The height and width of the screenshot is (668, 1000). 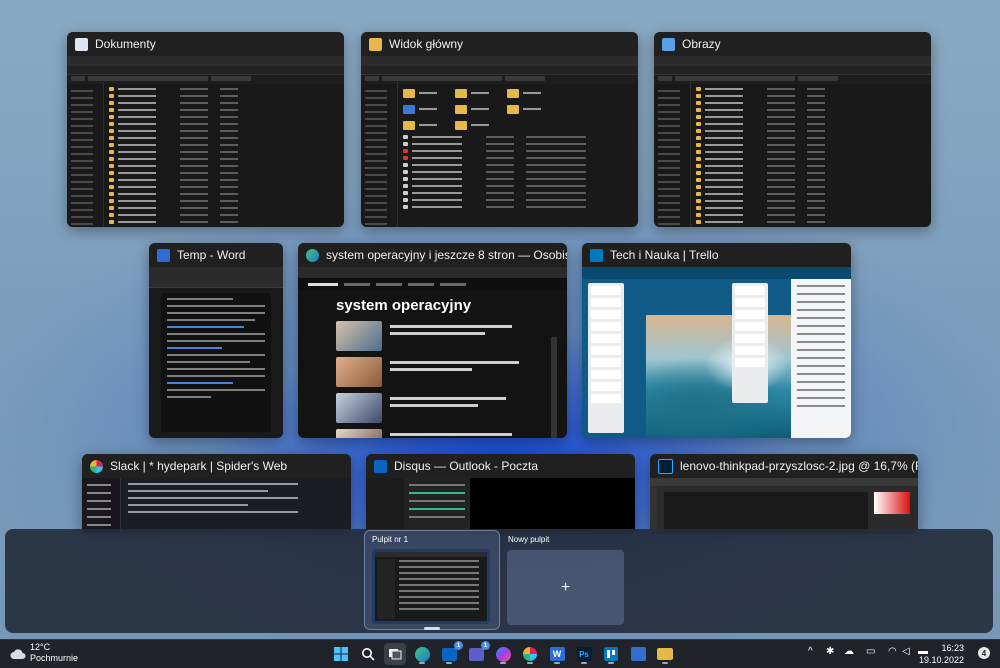 I want to click on weather-temp: 12°C, so click(x=40, y=647).